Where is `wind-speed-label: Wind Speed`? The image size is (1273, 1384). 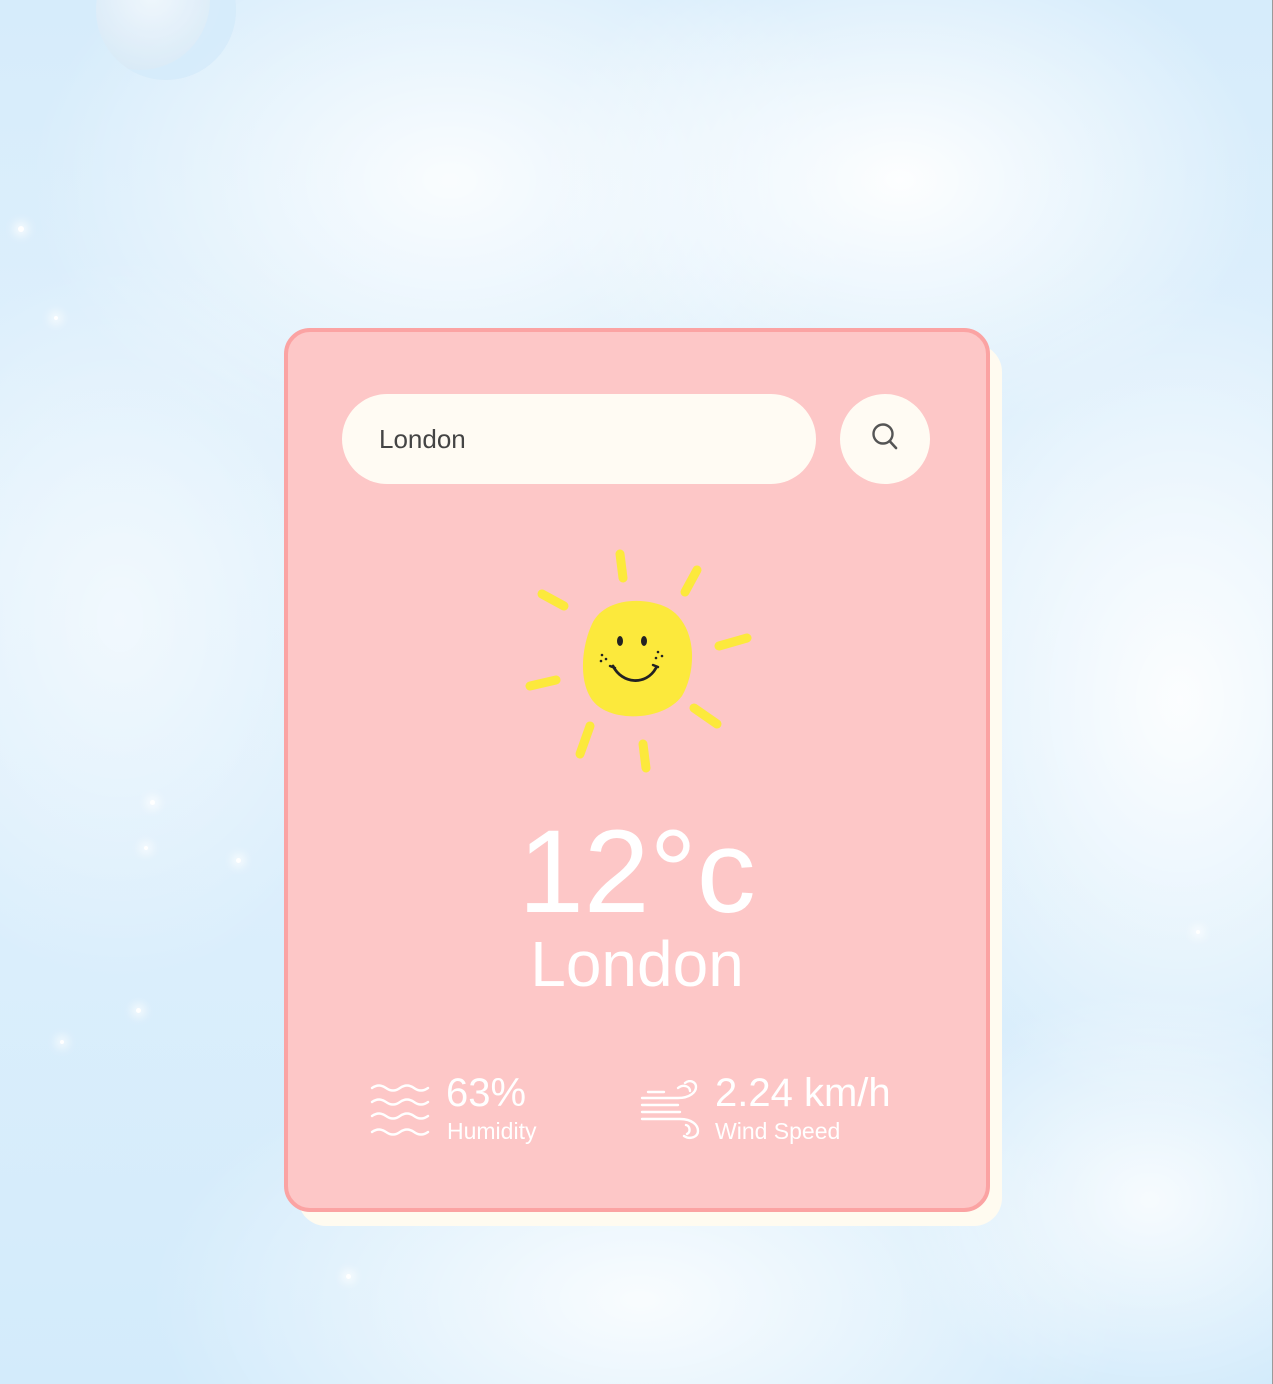 wind-speed-label: Wind Speed is located at coordinates (778, 1131).